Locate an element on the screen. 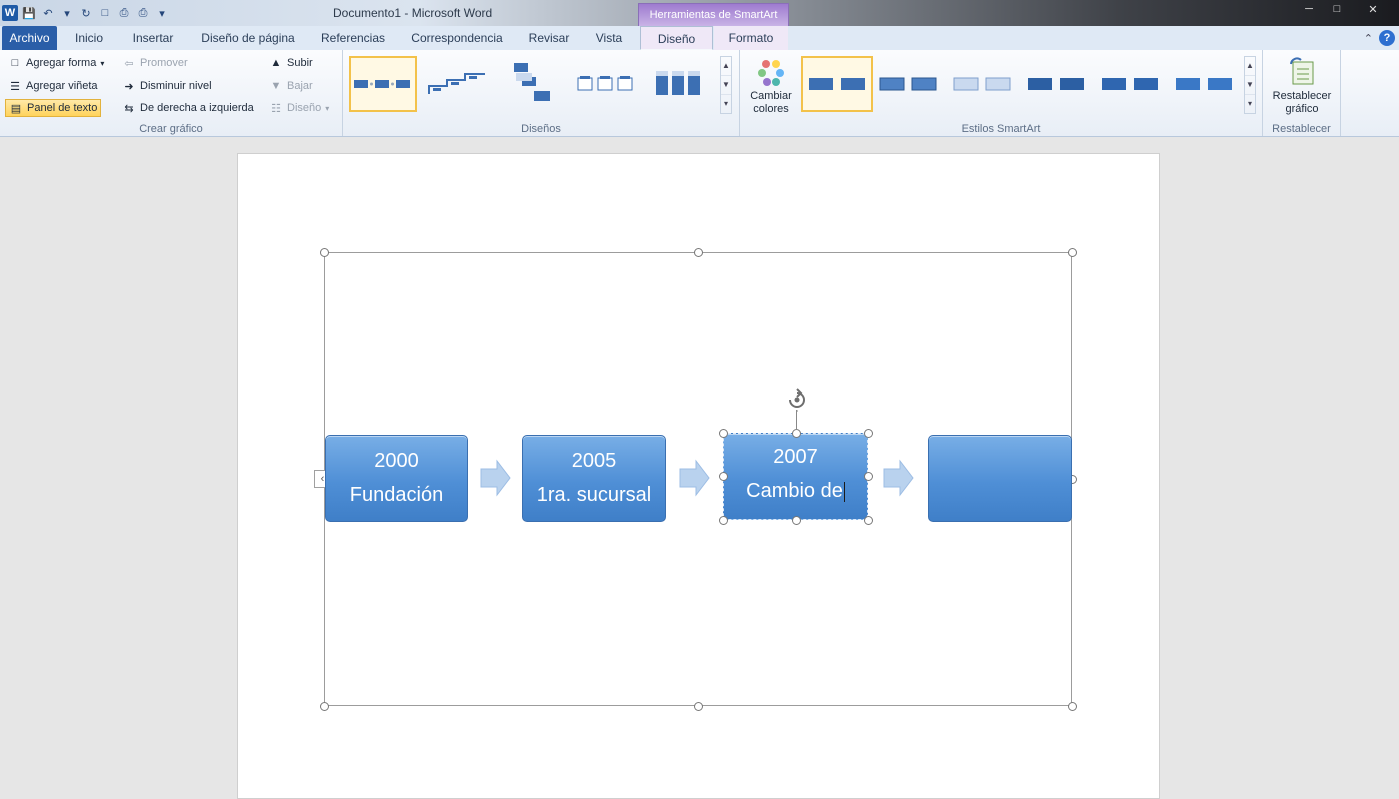 The width and height of the screenshot is (1399, 799). group-label-crear-grafico: Crear gráfico is located at coordinates (171, 129).